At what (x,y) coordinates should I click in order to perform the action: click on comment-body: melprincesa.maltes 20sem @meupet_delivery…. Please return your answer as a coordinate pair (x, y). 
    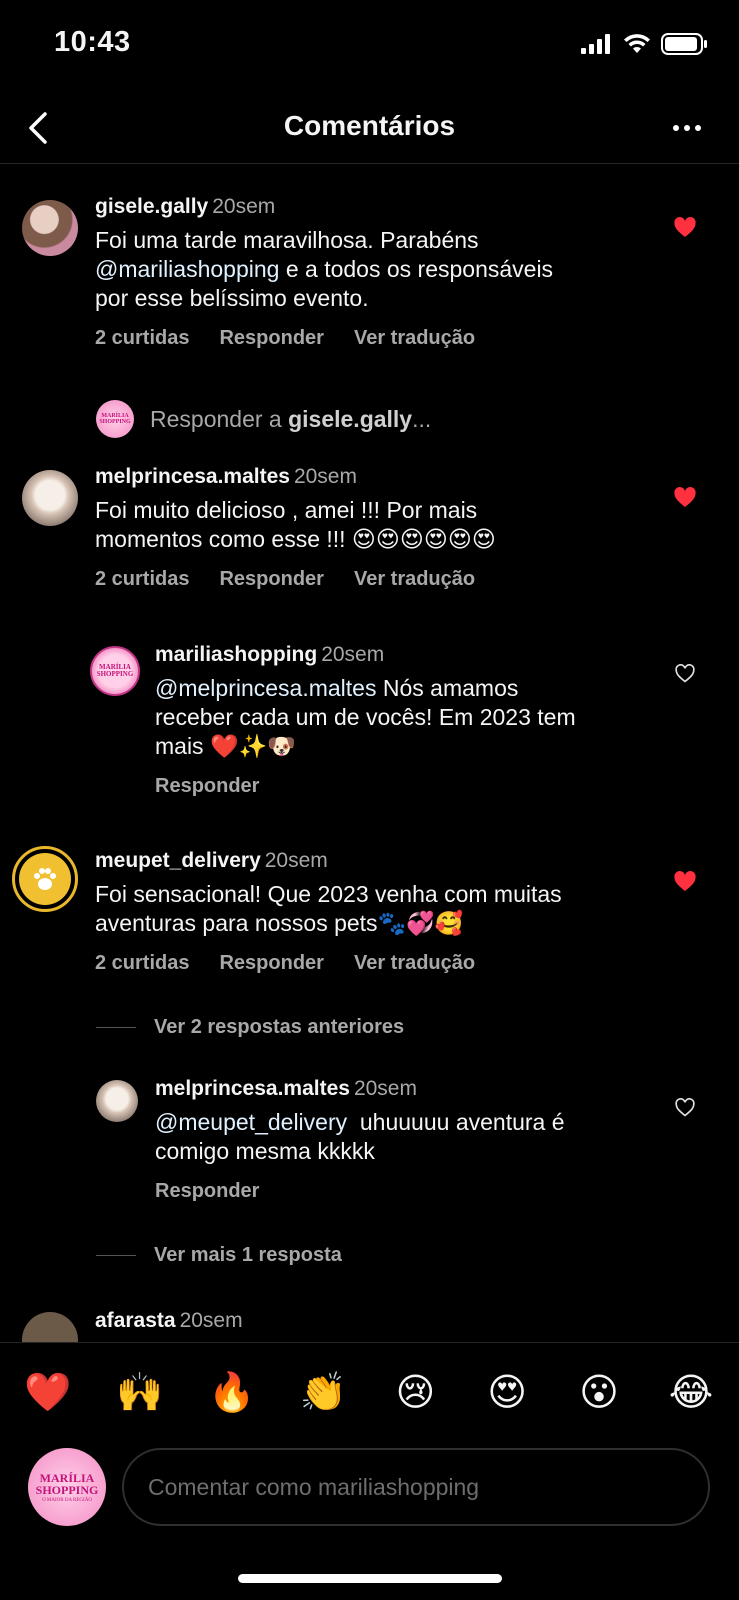
    Looking at the image, I should click on (360, 1139).